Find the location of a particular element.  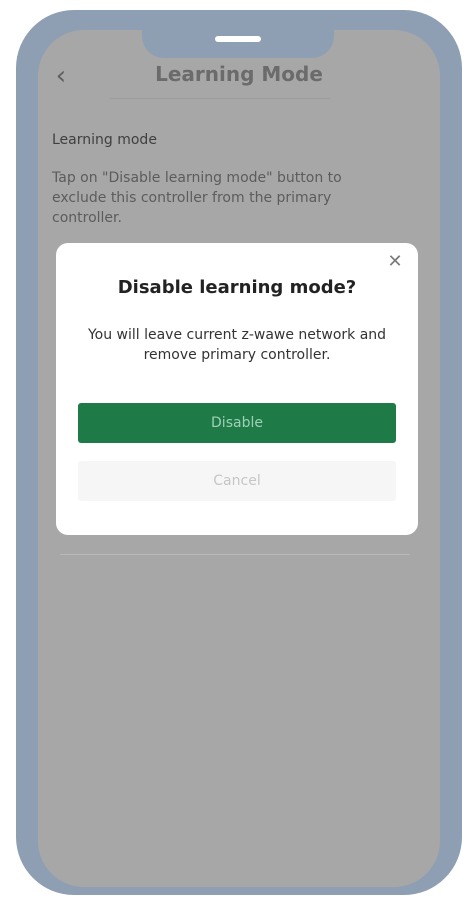

notch is located at coordinates (238, 34).